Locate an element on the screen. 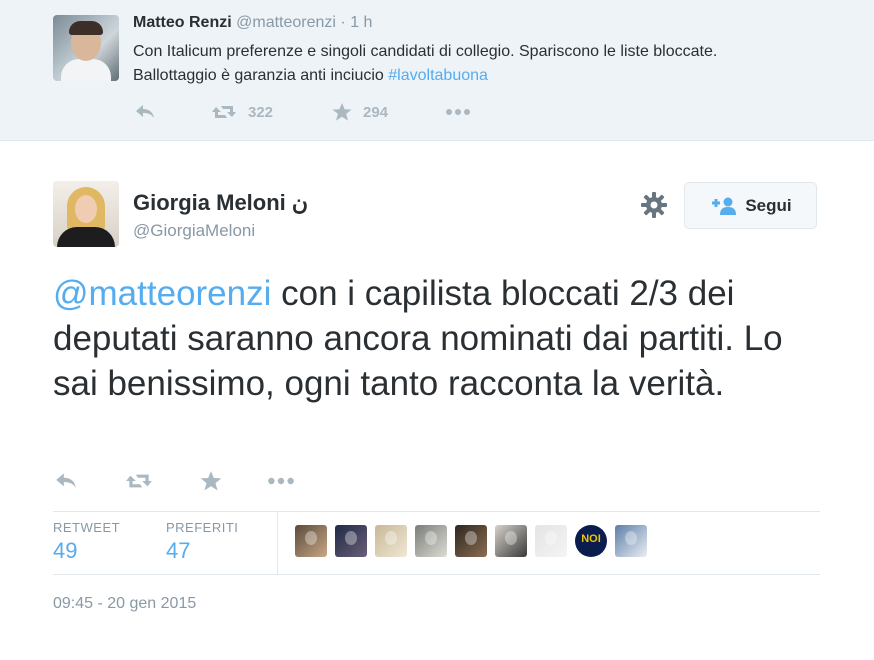 This screenshot has height=660, width=874. ancestor-retweet-button: 322 is located at coordinates (241, 112).